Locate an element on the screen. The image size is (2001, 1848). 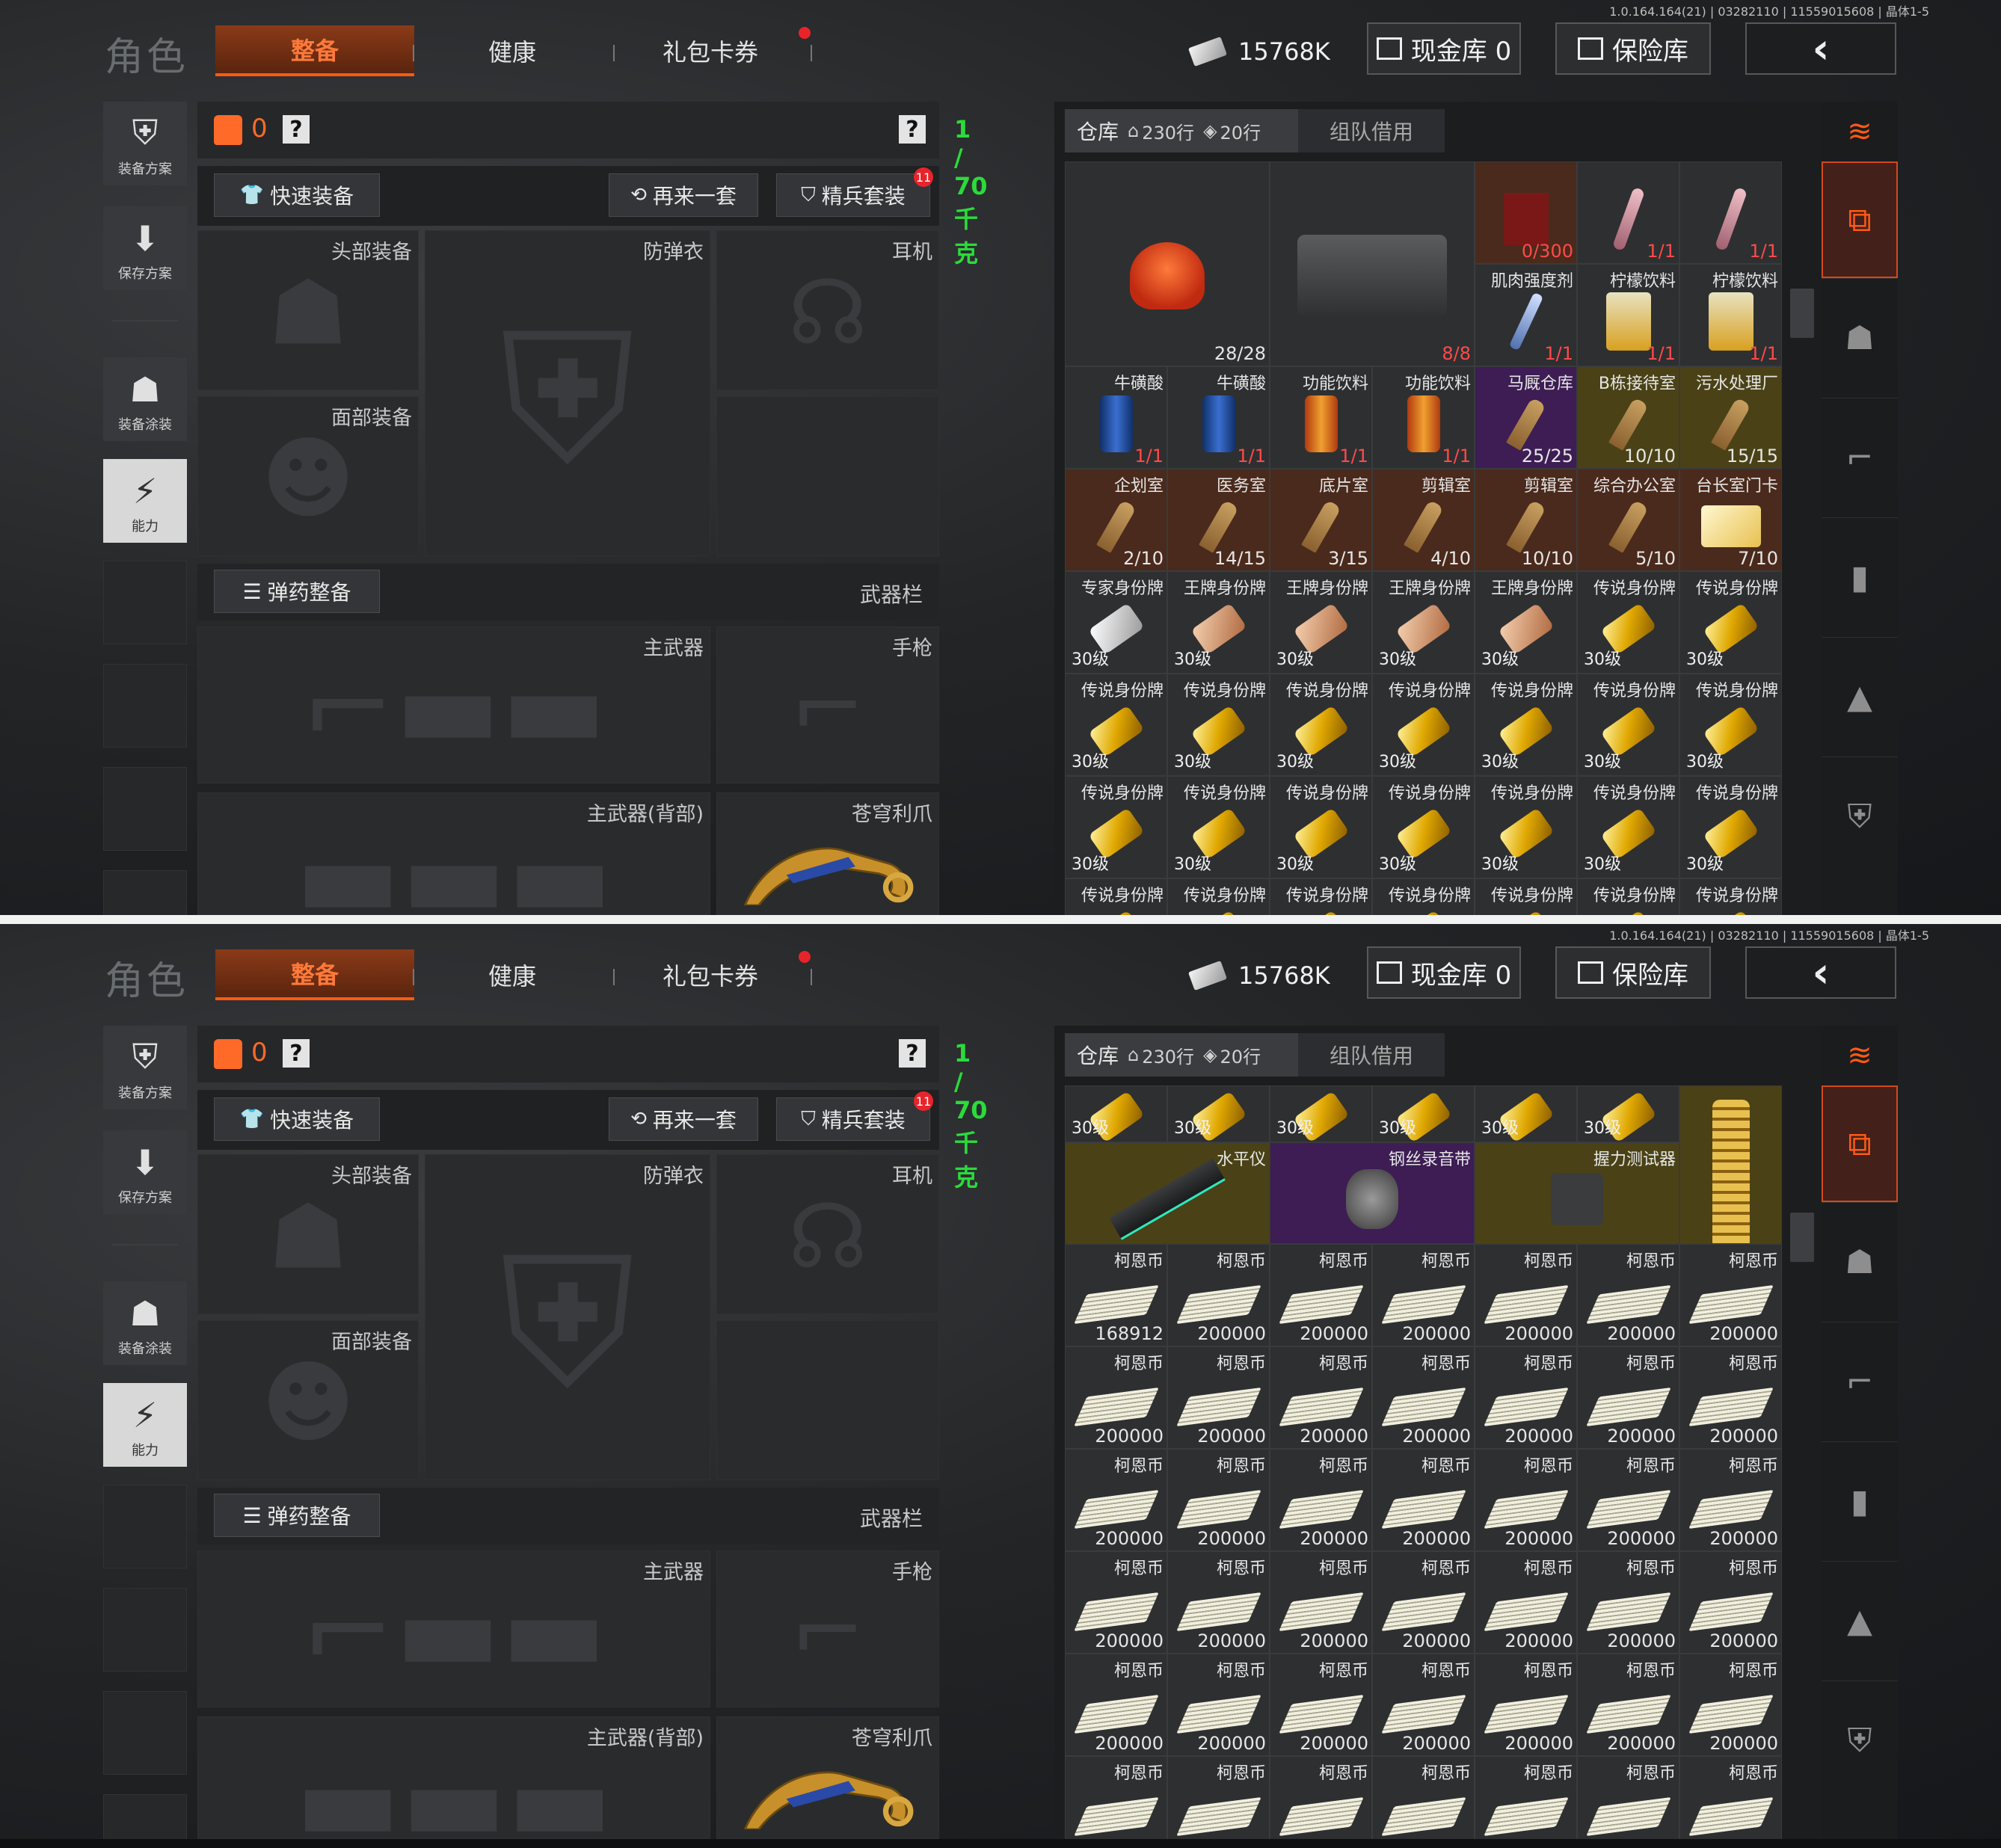
equip-scheme-button: ⛨ 装备方案 is located at coordinates (145, 1067).